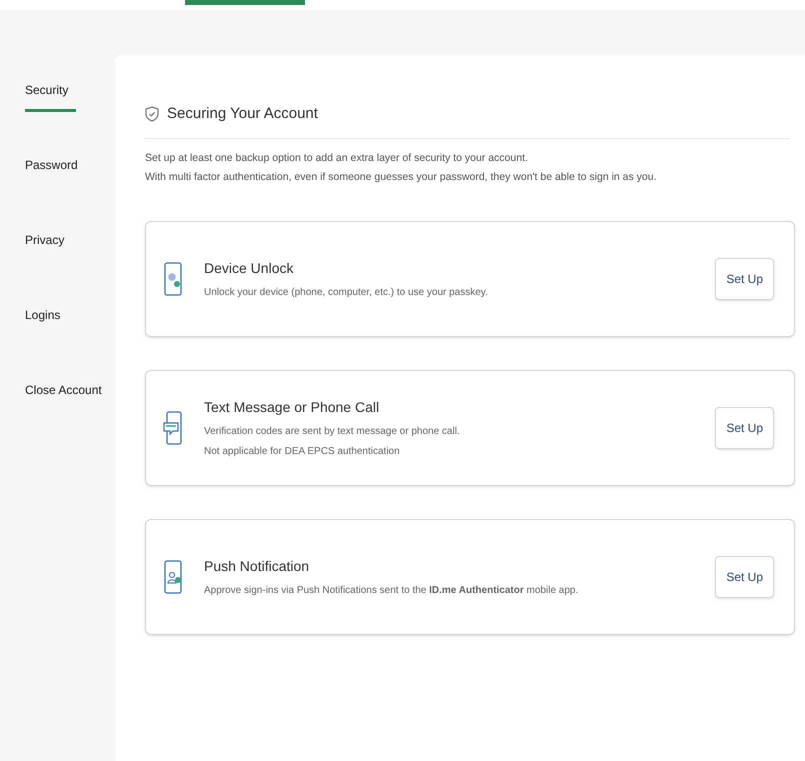  What do you see at coordinates (249, 268) in the screenshot?
I see `option-title: Device Unlock` at bounding box center [249, 268].